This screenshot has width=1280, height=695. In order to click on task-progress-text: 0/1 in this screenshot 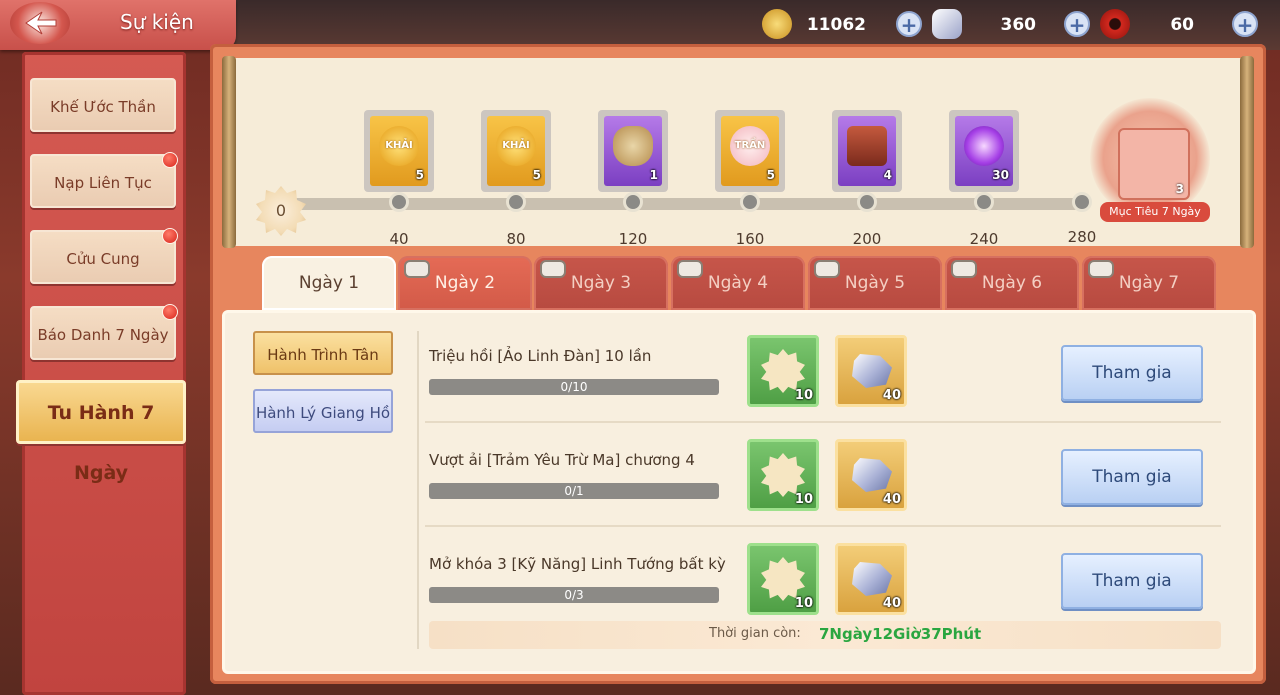, I will do `click(574, 491)`.